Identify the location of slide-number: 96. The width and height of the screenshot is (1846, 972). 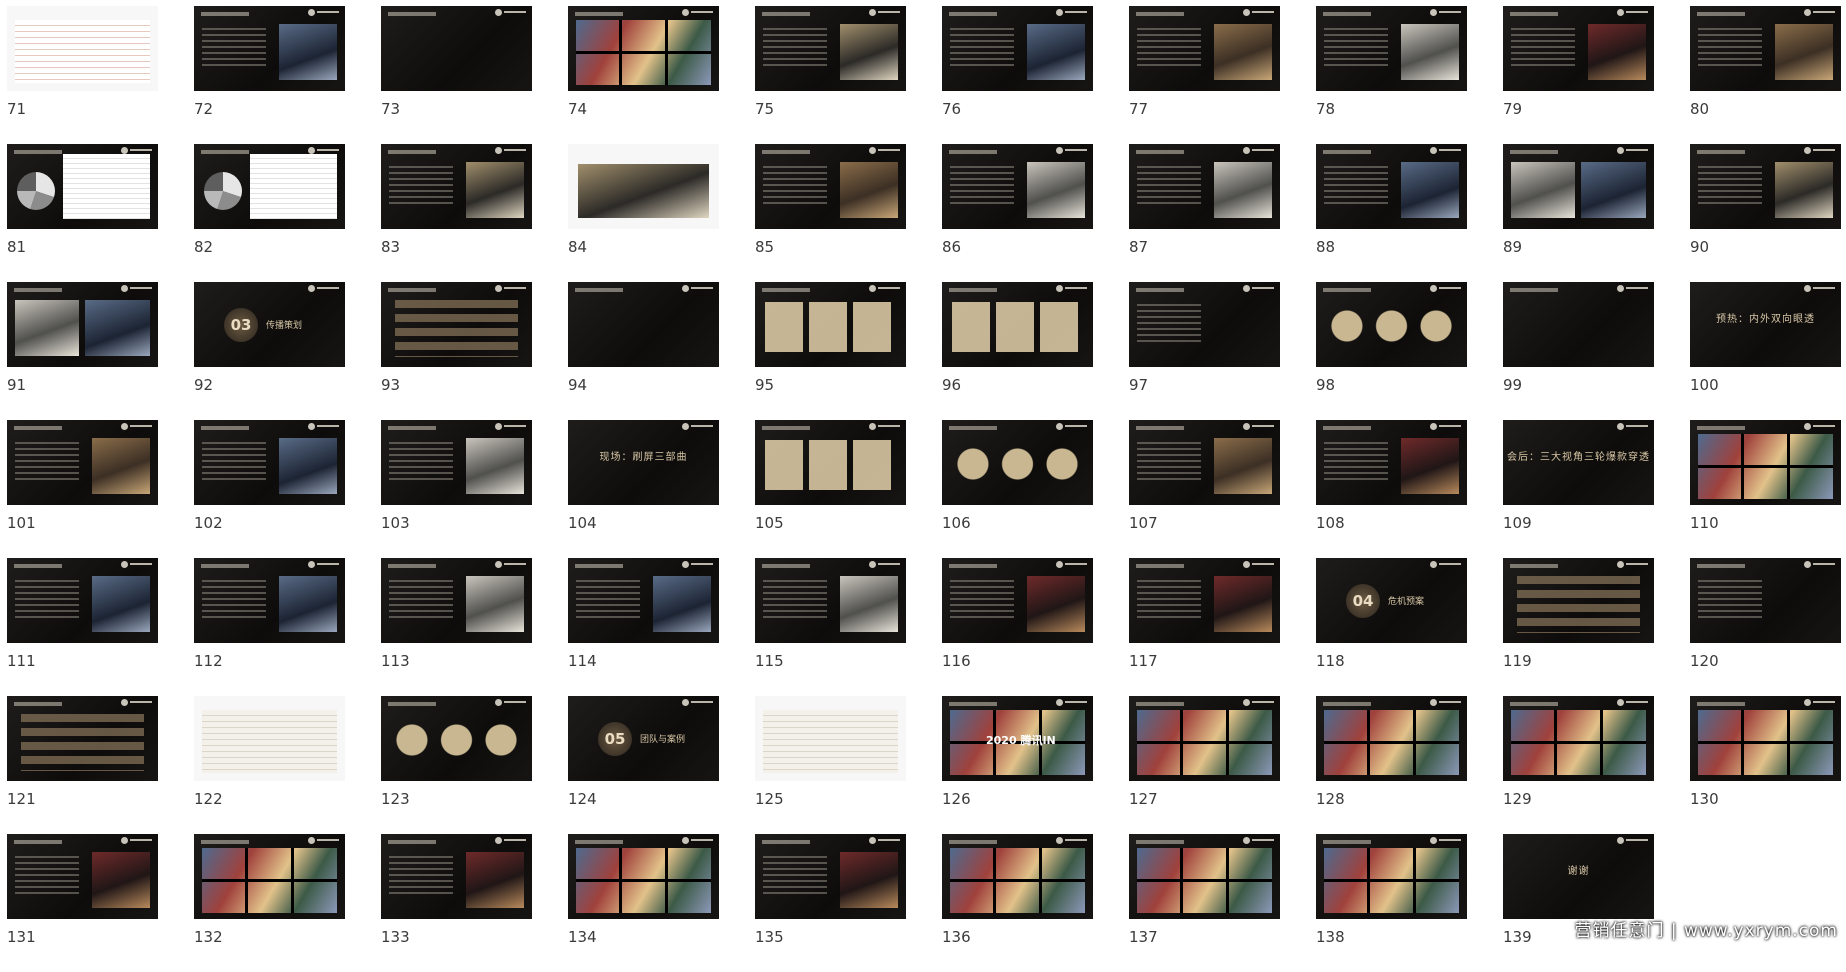
(952, 385).